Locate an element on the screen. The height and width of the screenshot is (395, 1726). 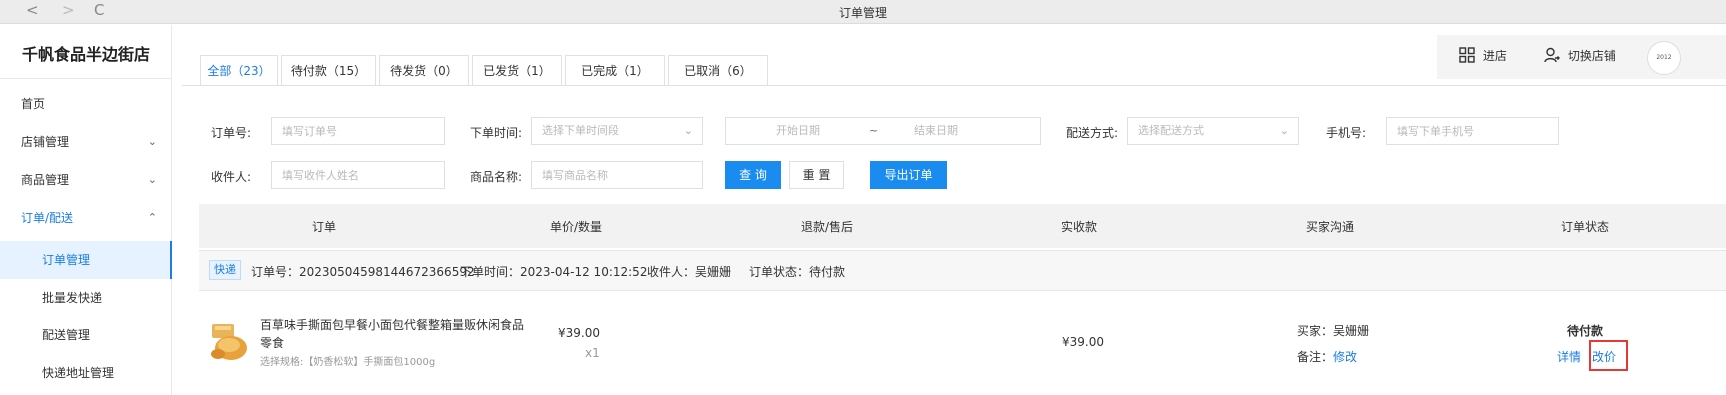
tab-completed: 已完成（1） is located at coordinates (615, 70).